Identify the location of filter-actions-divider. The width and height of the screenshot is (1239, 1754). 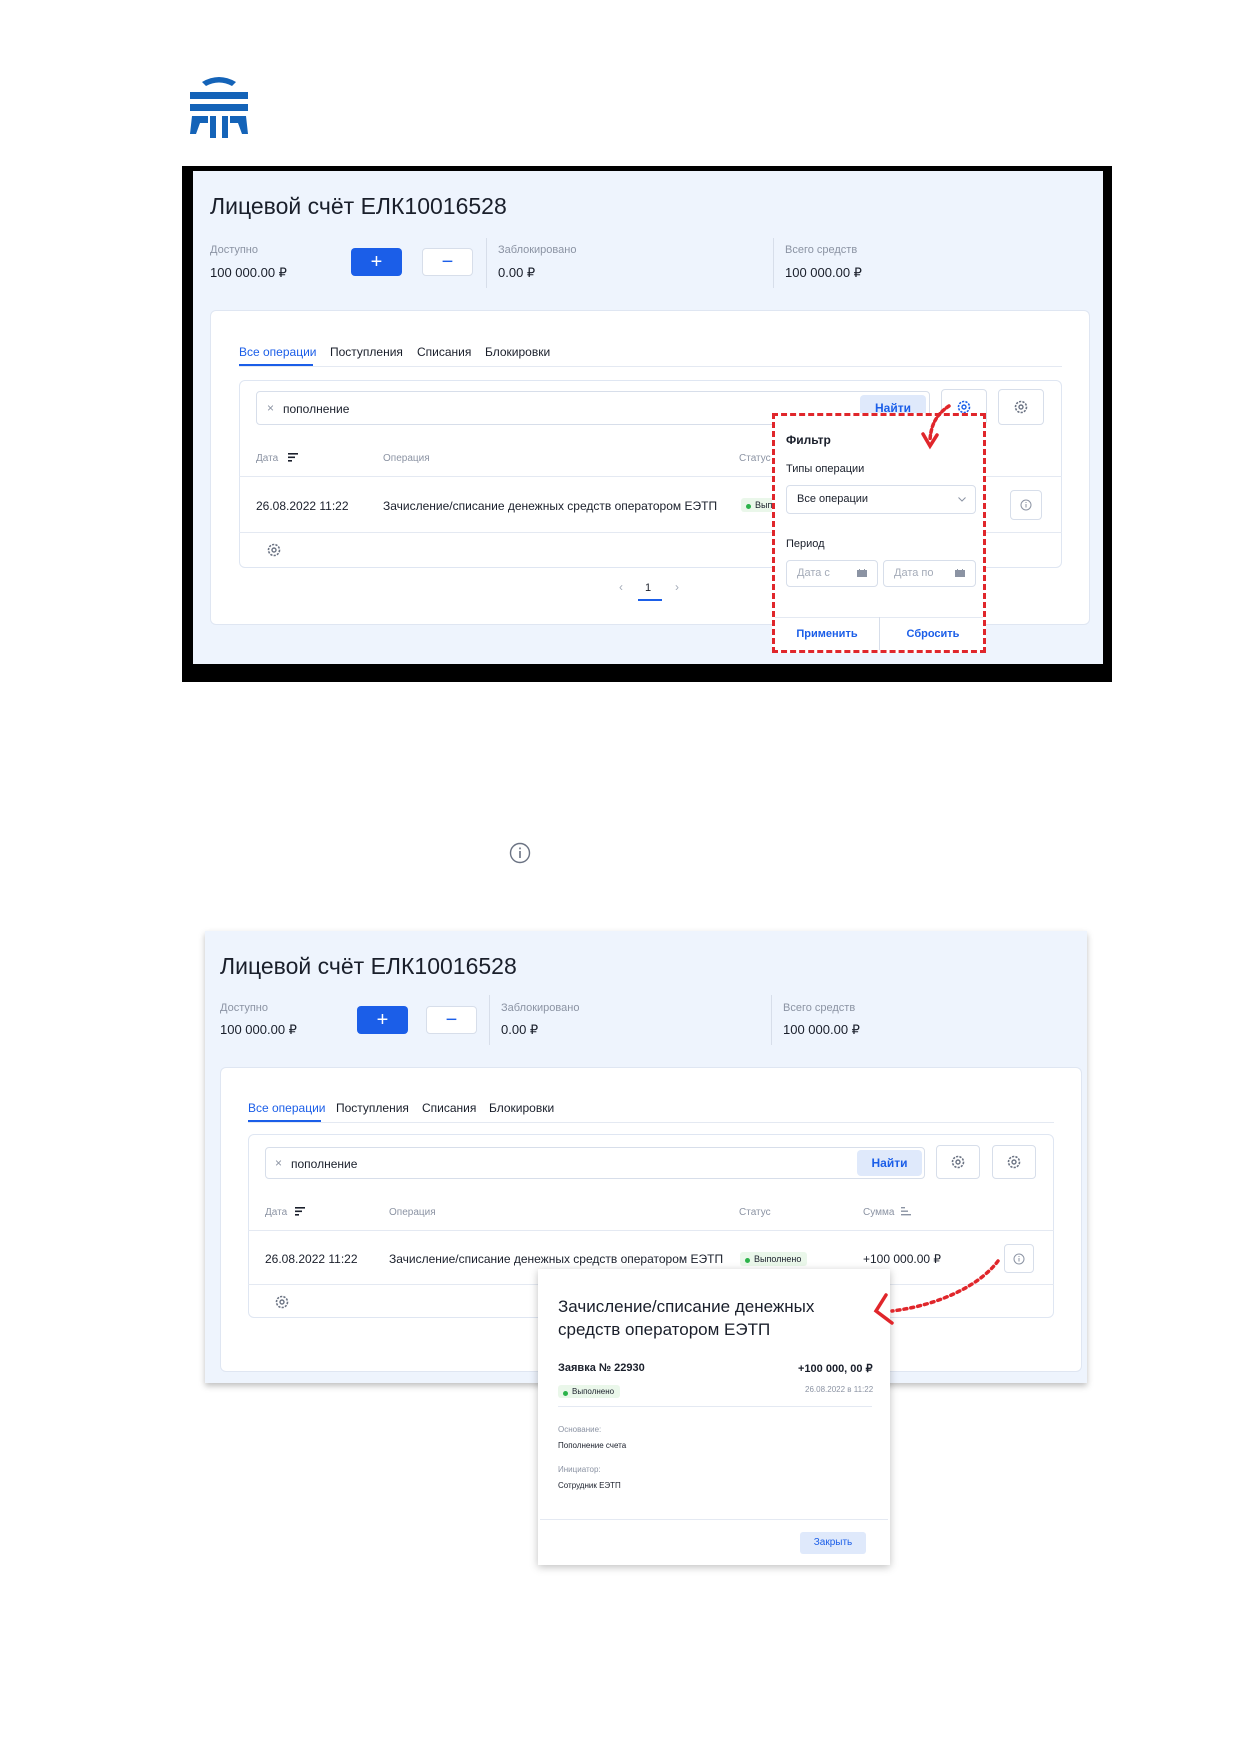
(879, 633).